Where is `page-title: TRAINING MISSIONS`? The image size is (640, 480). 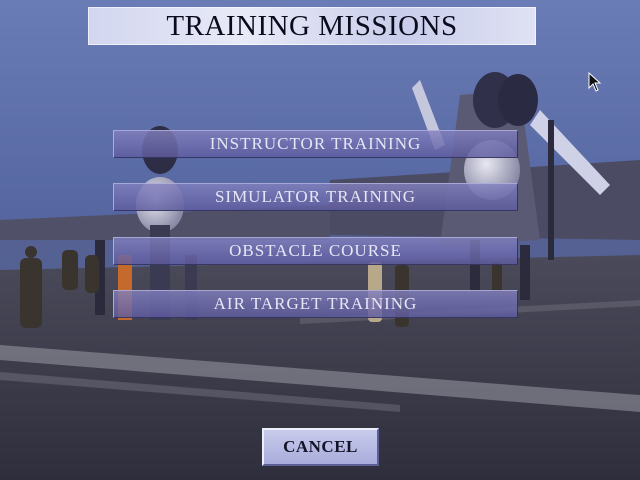
page-title: TRAINING MISSIONS is located at coordinates (312, 25).